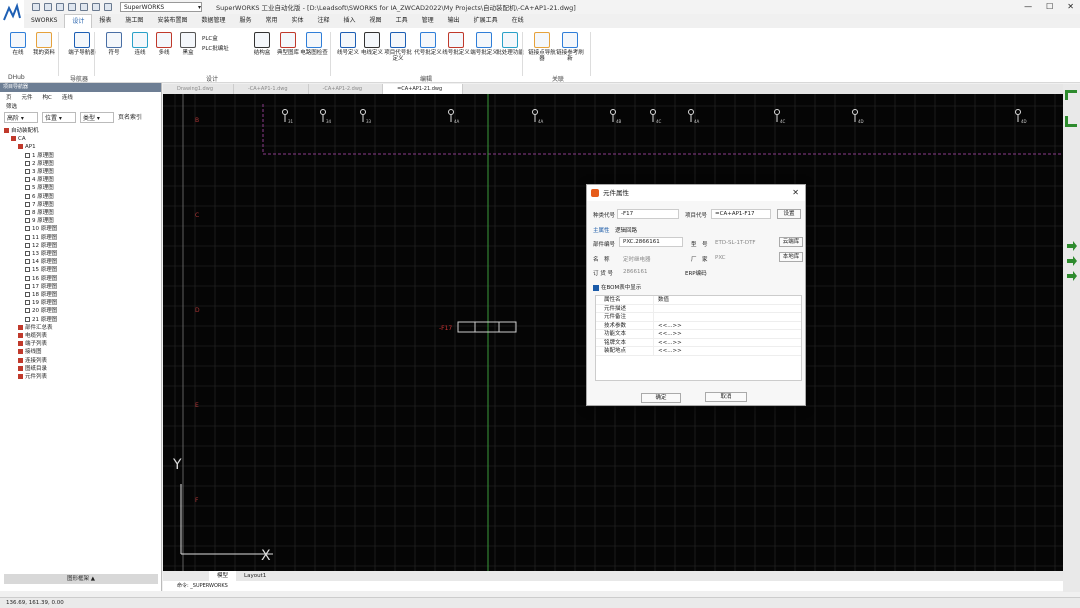  I want to click on ribbon-btn-1: 我的资料, so click(44, 44).